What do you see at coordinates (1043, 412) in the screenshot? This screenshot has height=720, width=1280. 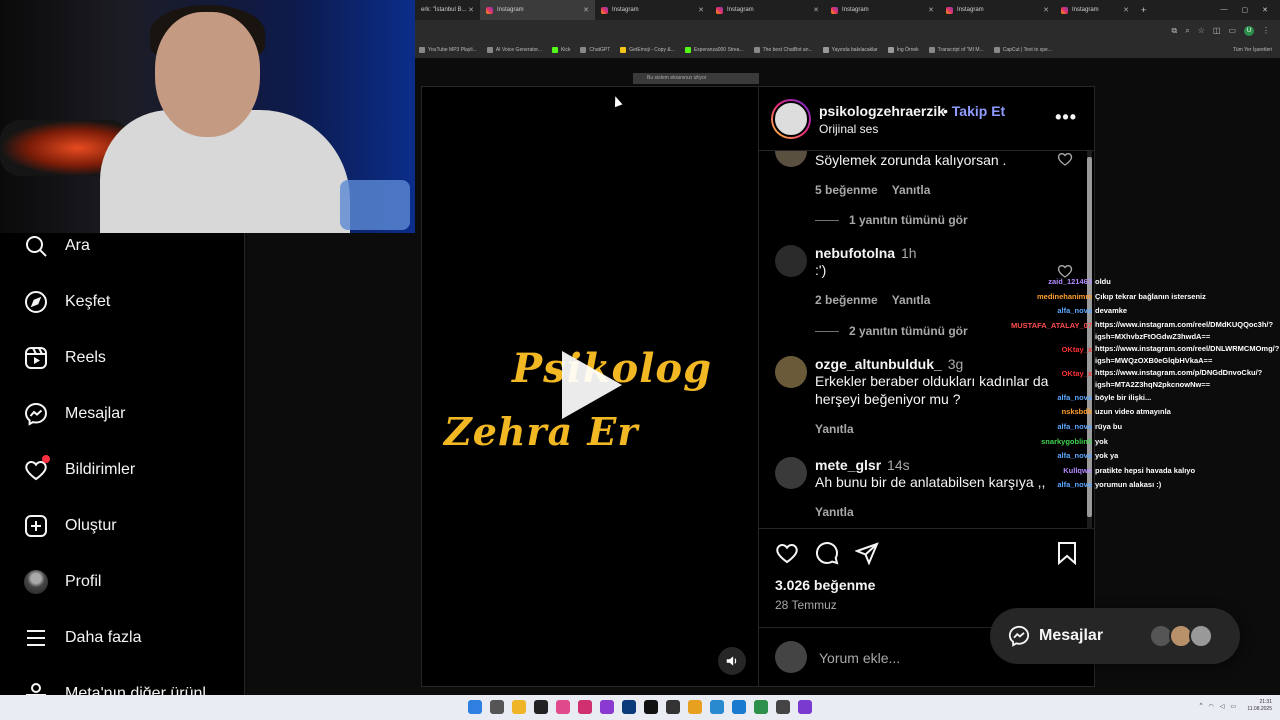 I see `chat-username: nsksbdk` at bounding box center [1043, 412].